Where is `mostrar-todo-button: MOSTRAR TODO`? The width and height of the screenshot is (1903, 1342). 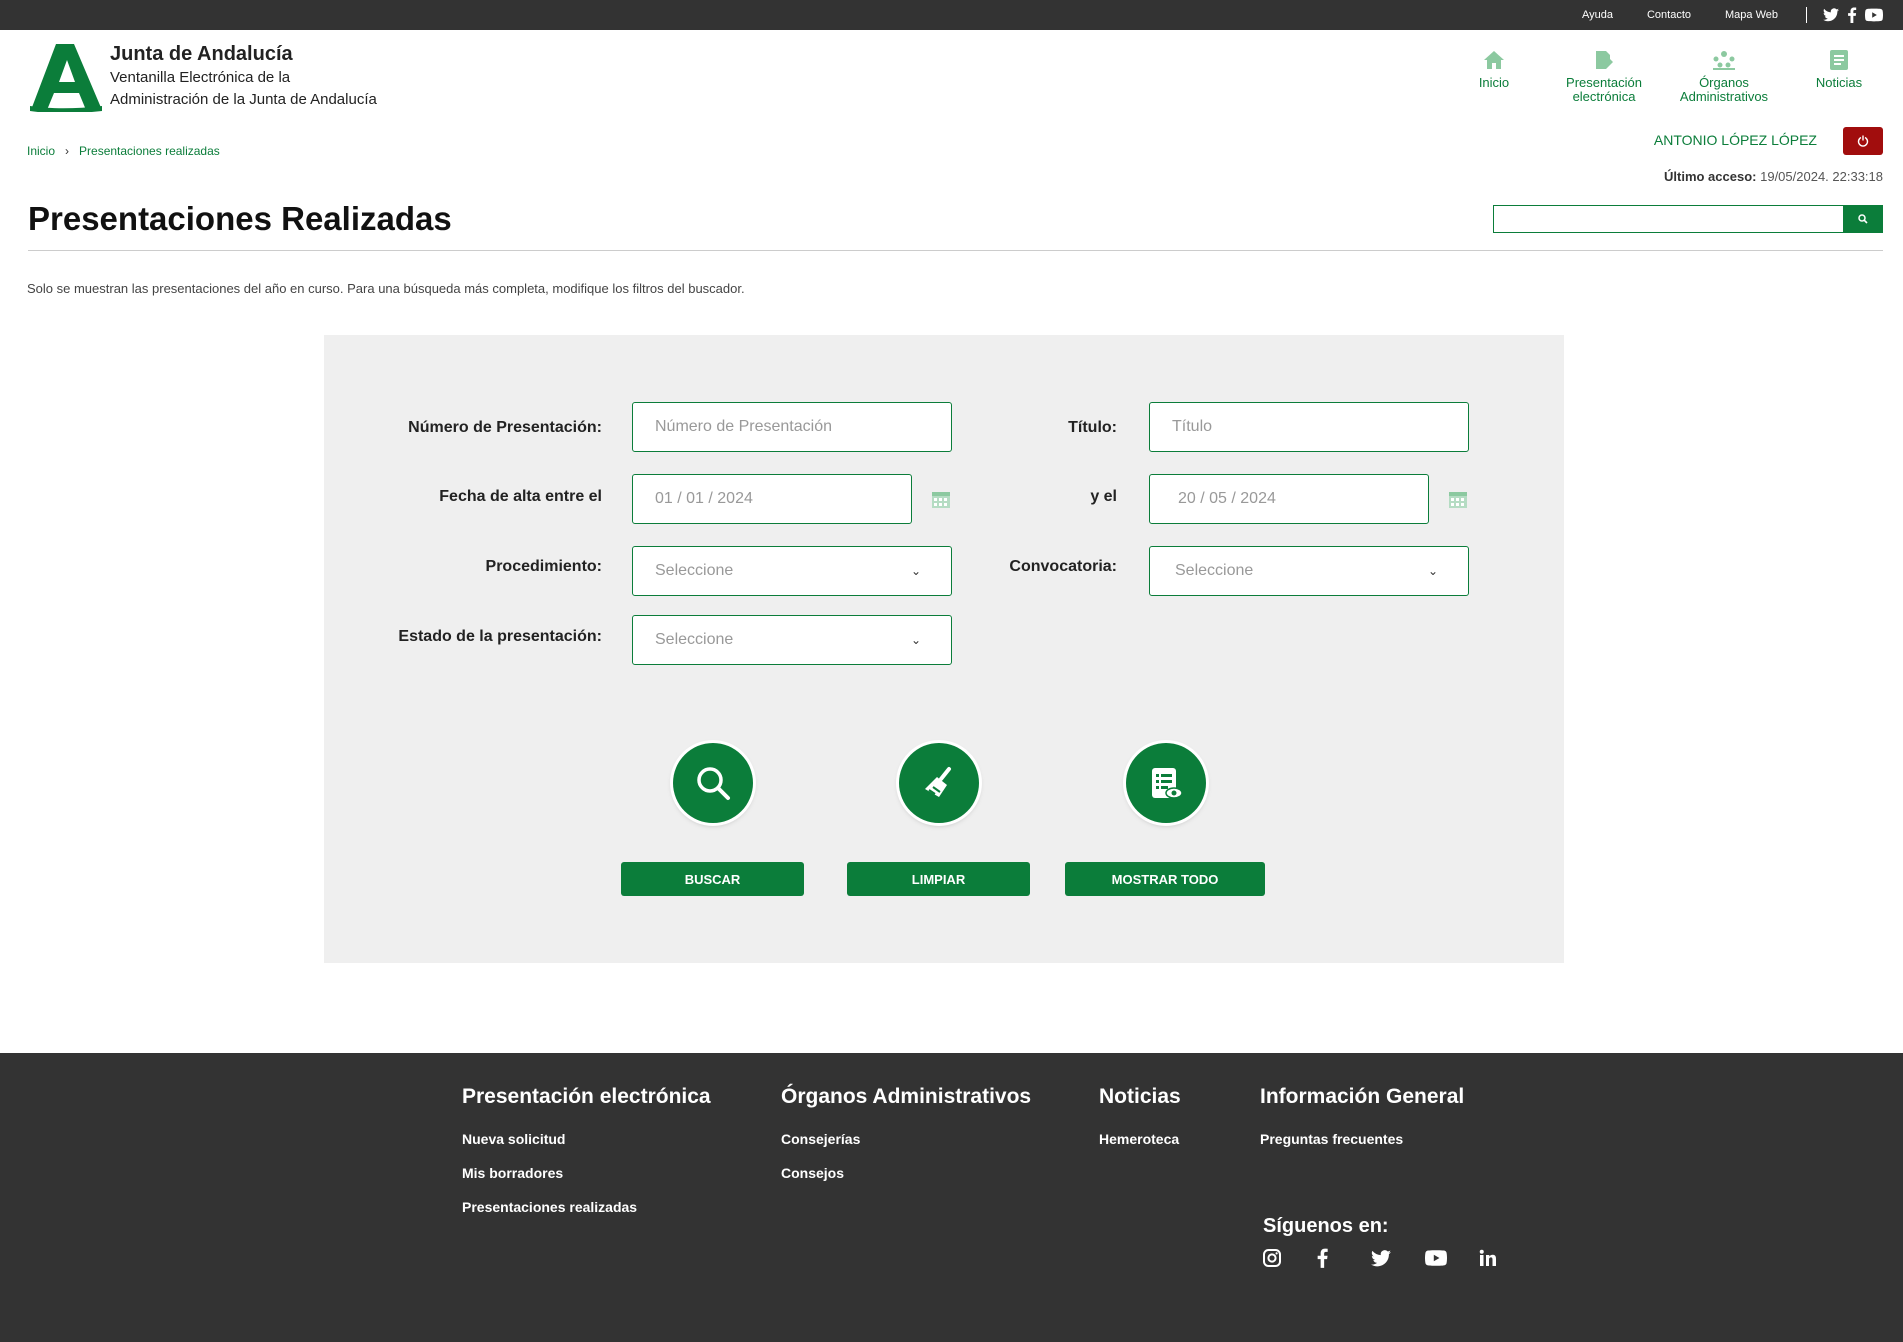
mostrar-todo-button: MOSTRAR TODO is located at coordinates (1165, 879).